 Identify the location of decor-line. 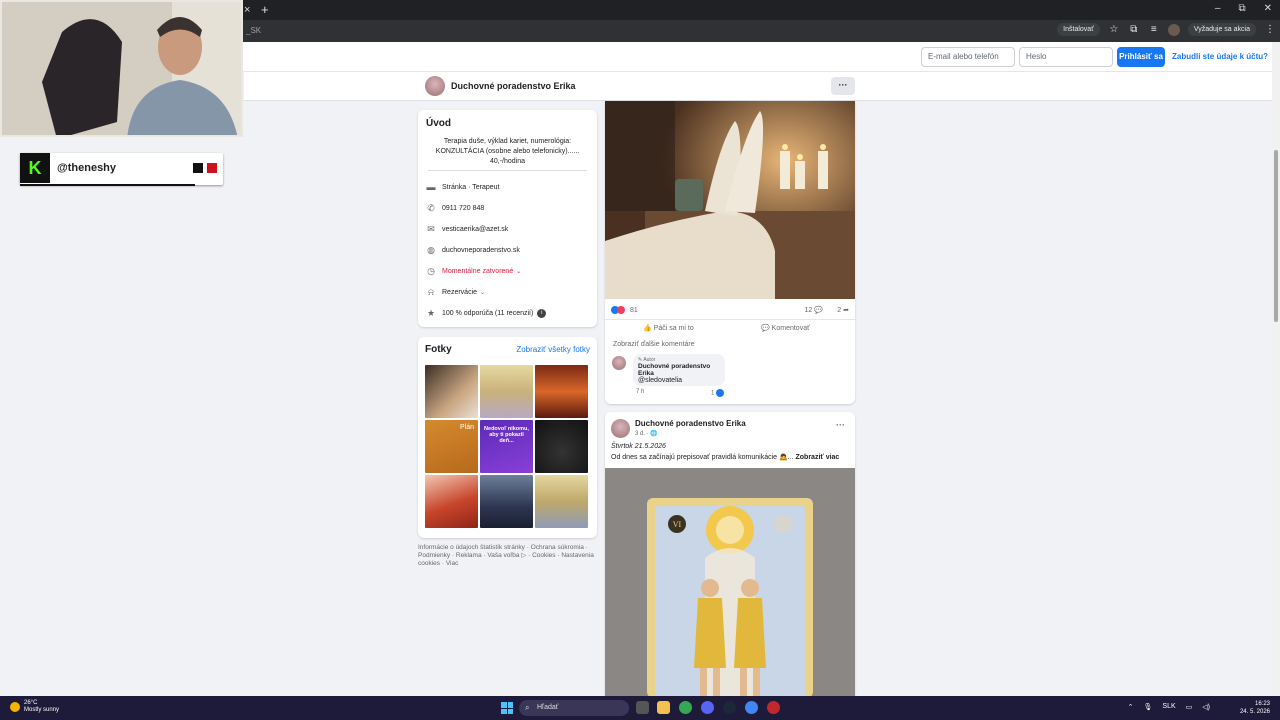
(107, 185).